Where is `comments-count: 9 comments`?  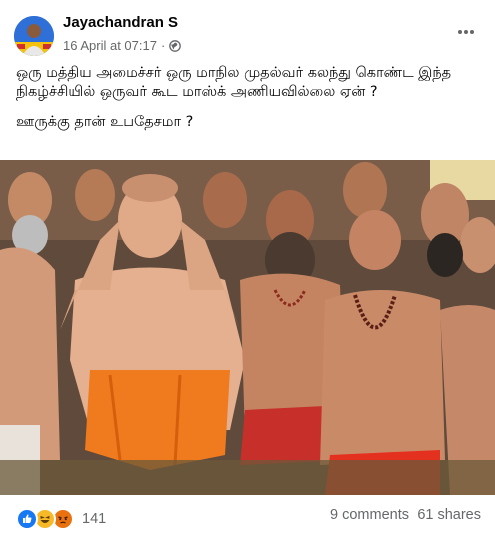 comments-count: 9 comments is located at coordinates (369, 515).